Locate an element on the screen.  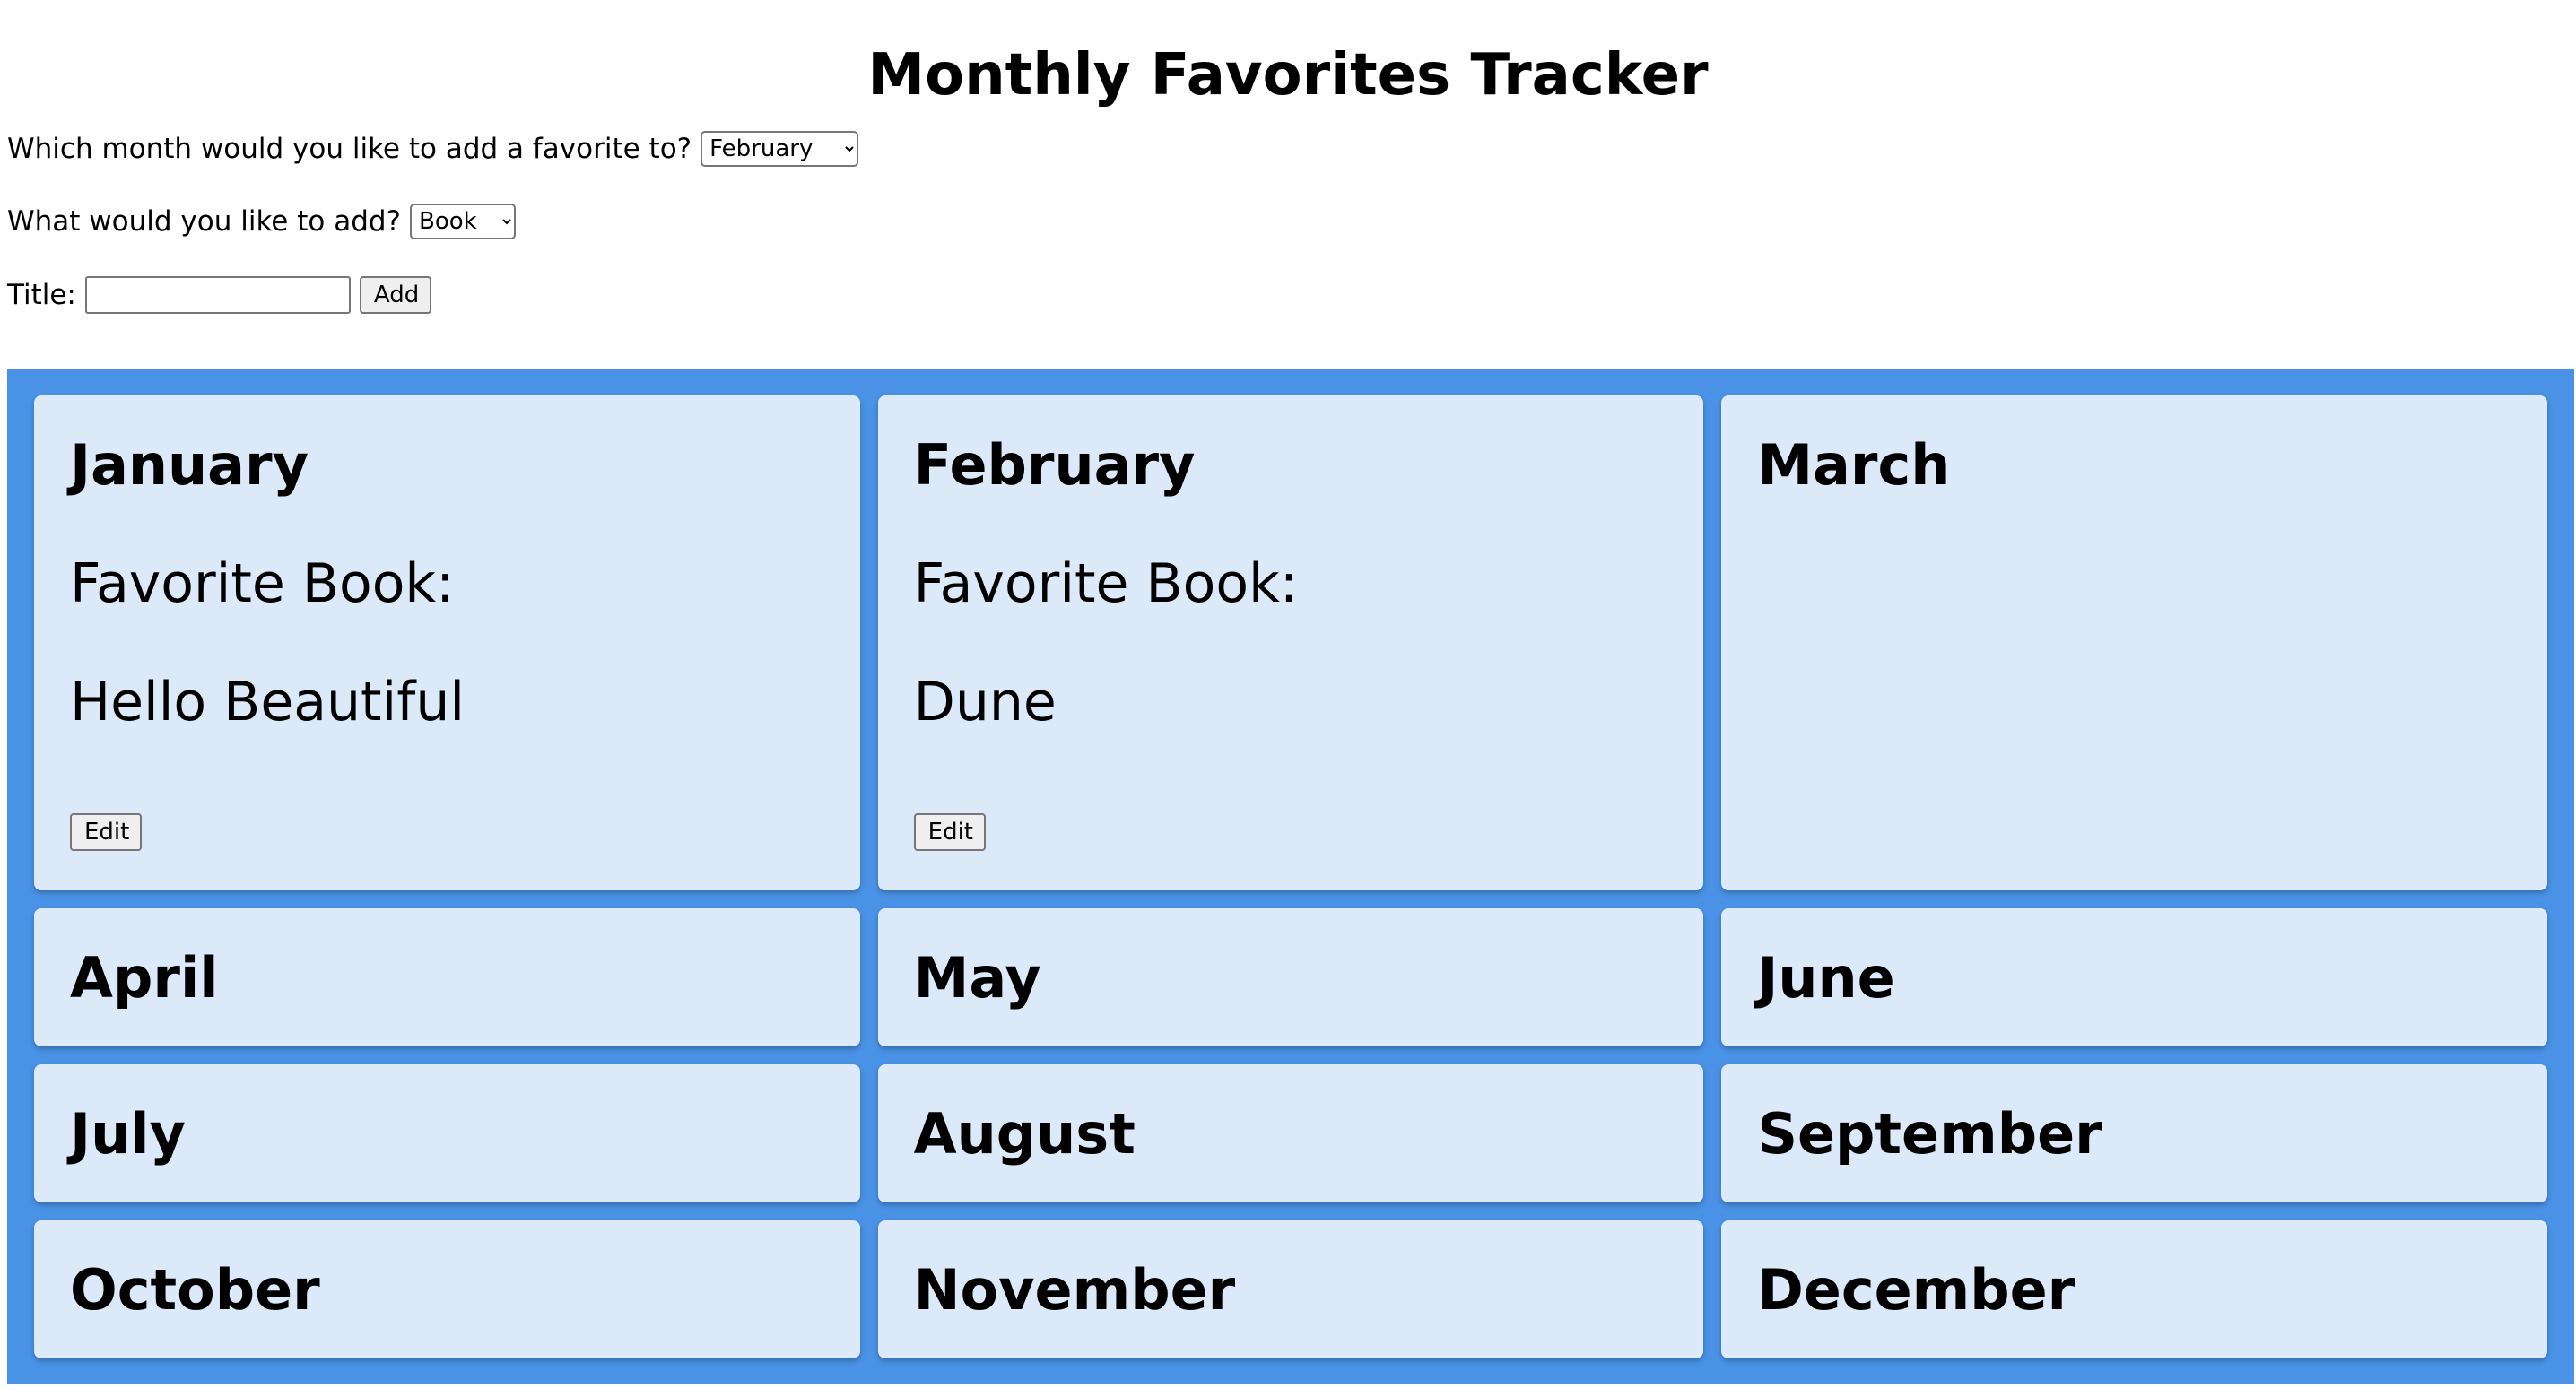
page-title: Monthly Favorites Tracker is located at coordinates (1288, 75).